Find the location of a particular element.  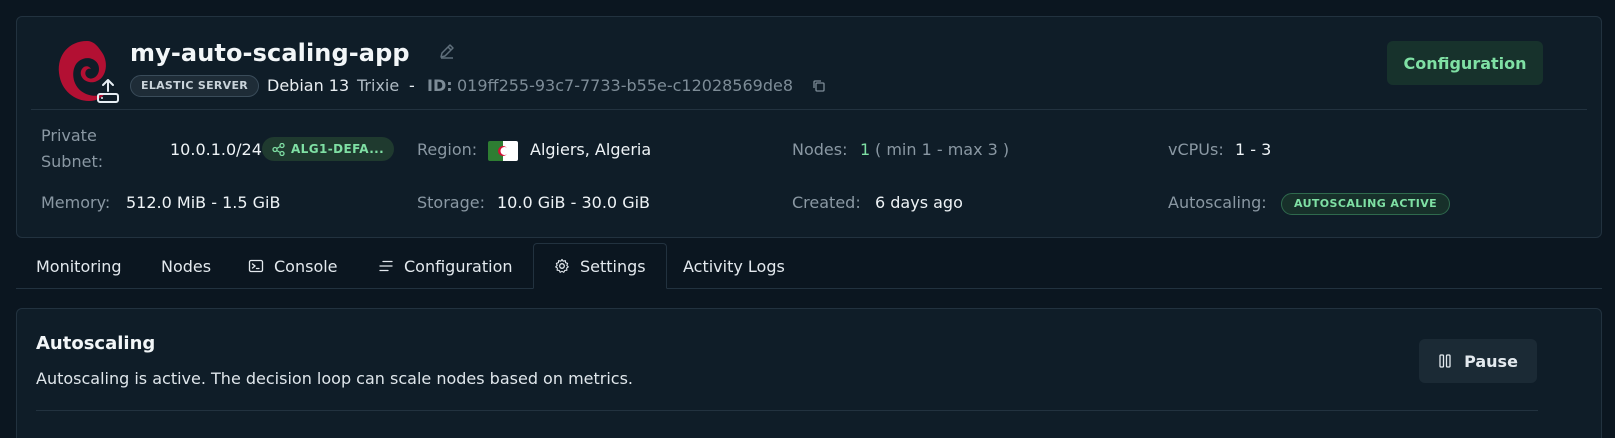

upload-server-icon is located at coordinates (108, 91).